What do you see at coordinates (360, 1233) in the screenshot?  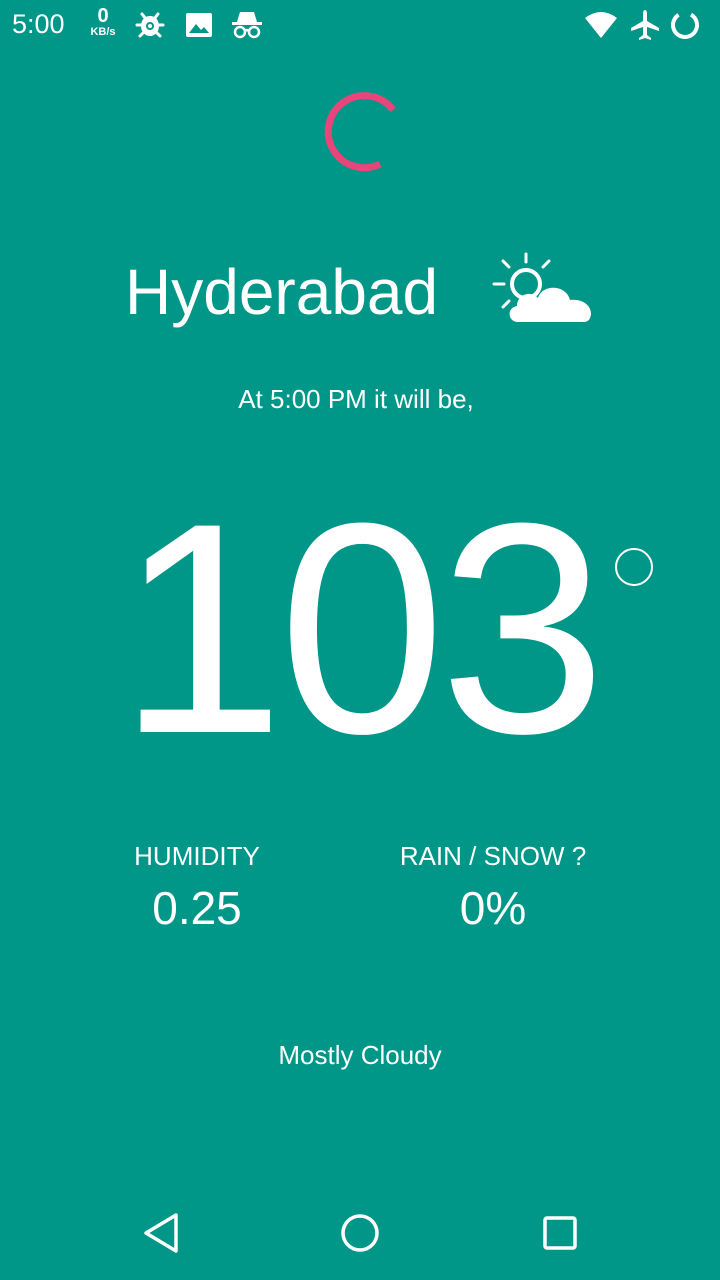 I see `home-icon` at bounding box center [360, 1233].